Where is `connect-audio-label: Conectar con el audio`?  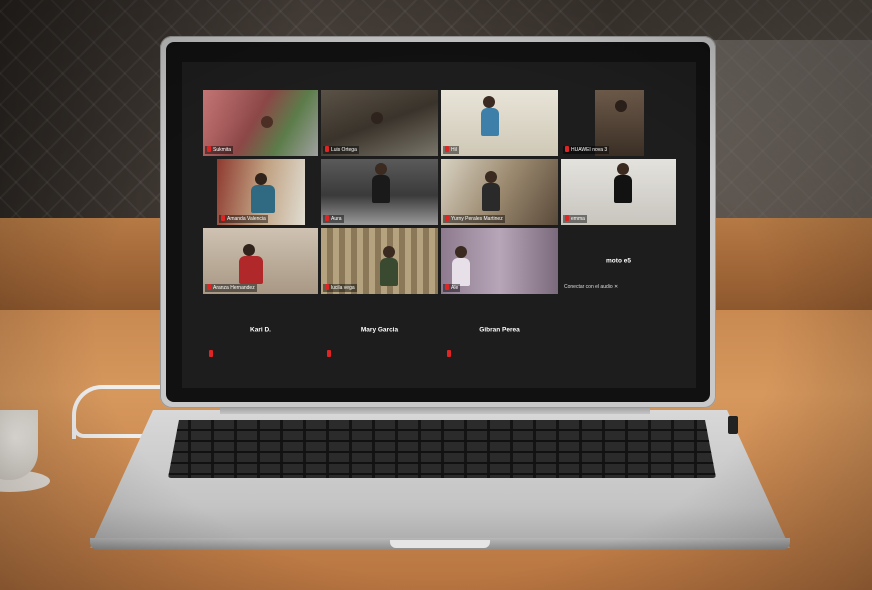 connect-audio-label: Conectar con el audio is located at coordinates (588, 287).